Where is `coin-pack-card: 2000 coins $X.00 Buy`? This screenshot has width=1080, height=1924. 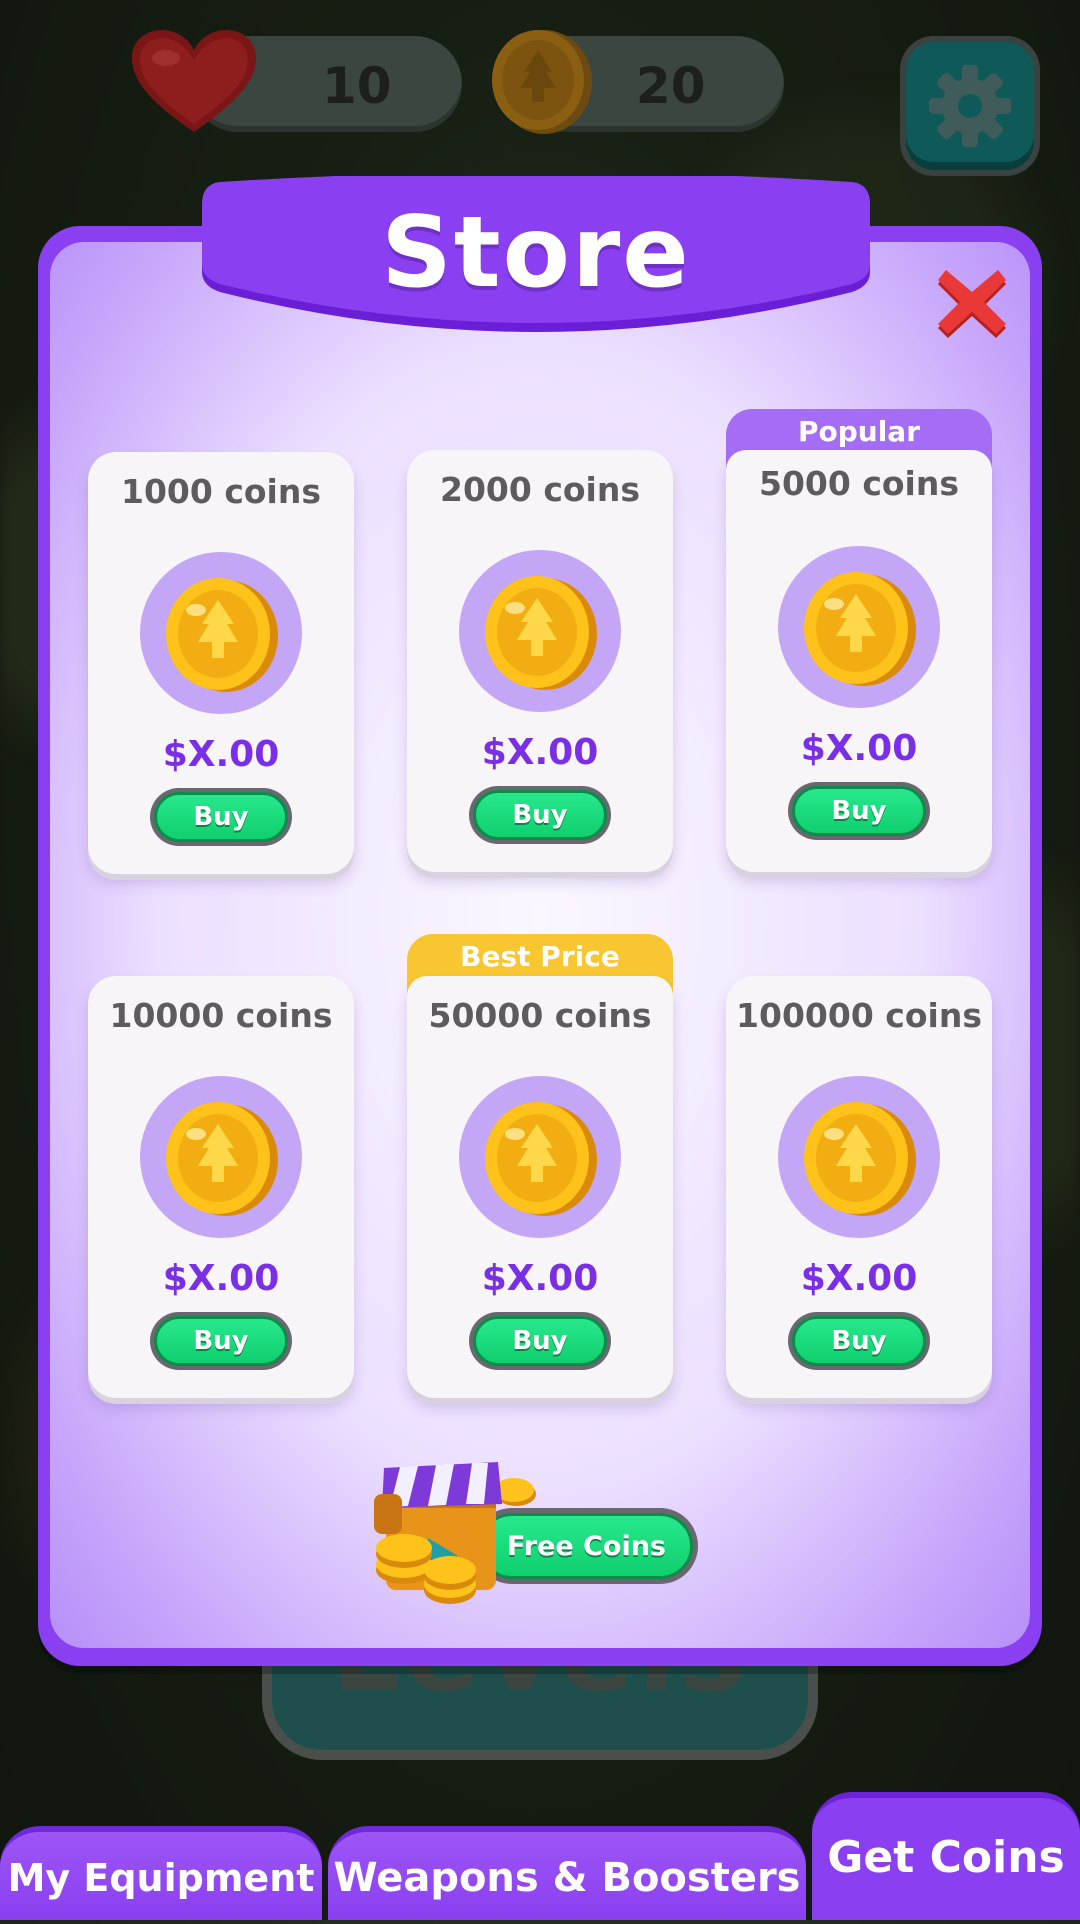 coin-pack-card: 2000 coins $X.00 Buy is located at coordinates (540, 661).